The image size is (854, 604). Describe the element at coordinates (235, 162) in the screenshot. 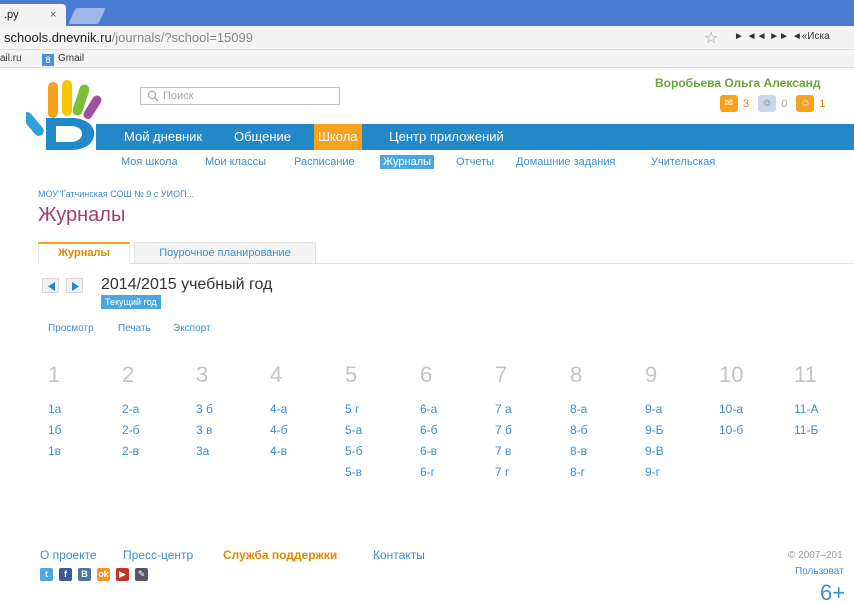

I see `subnav-my-classes: Мои классы` at that location.